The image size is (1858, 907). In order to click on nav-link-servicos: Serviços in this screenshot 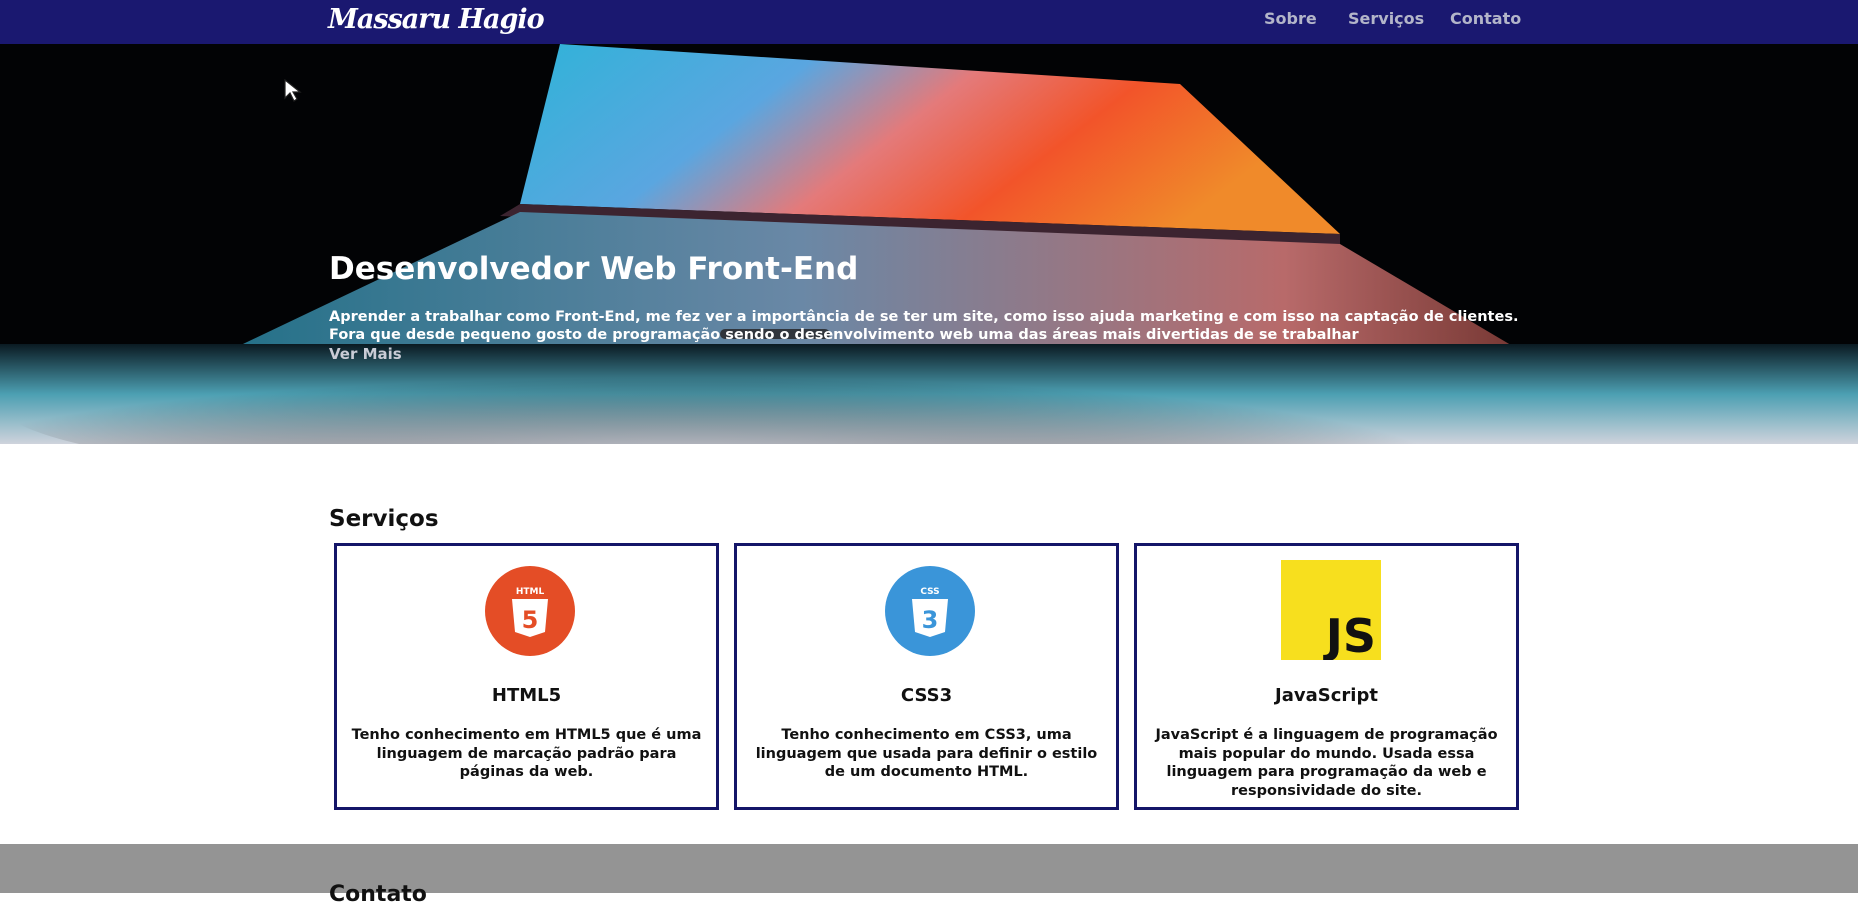, I will do `click(1386, 19)`.